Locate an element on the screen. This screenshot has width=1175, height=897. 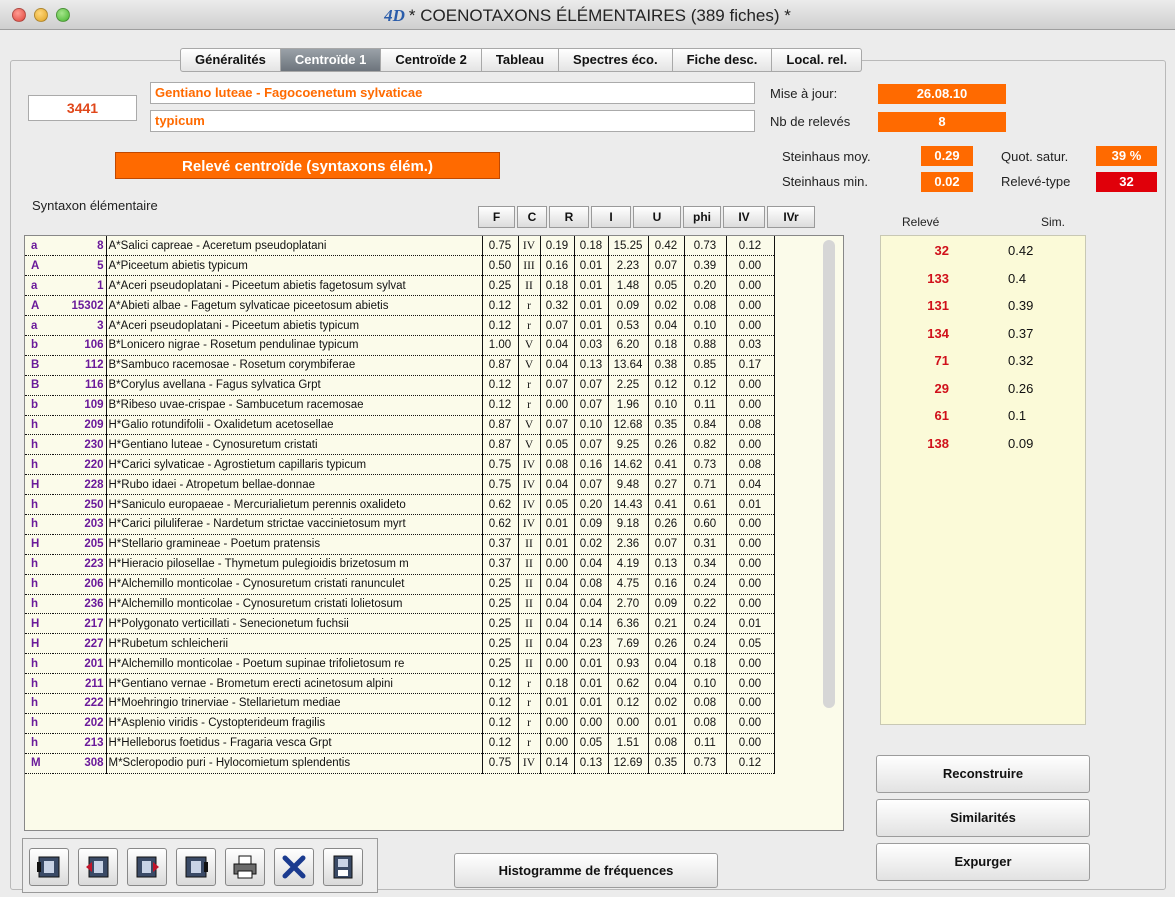
last-record-button is located at coordinates (196, 867).